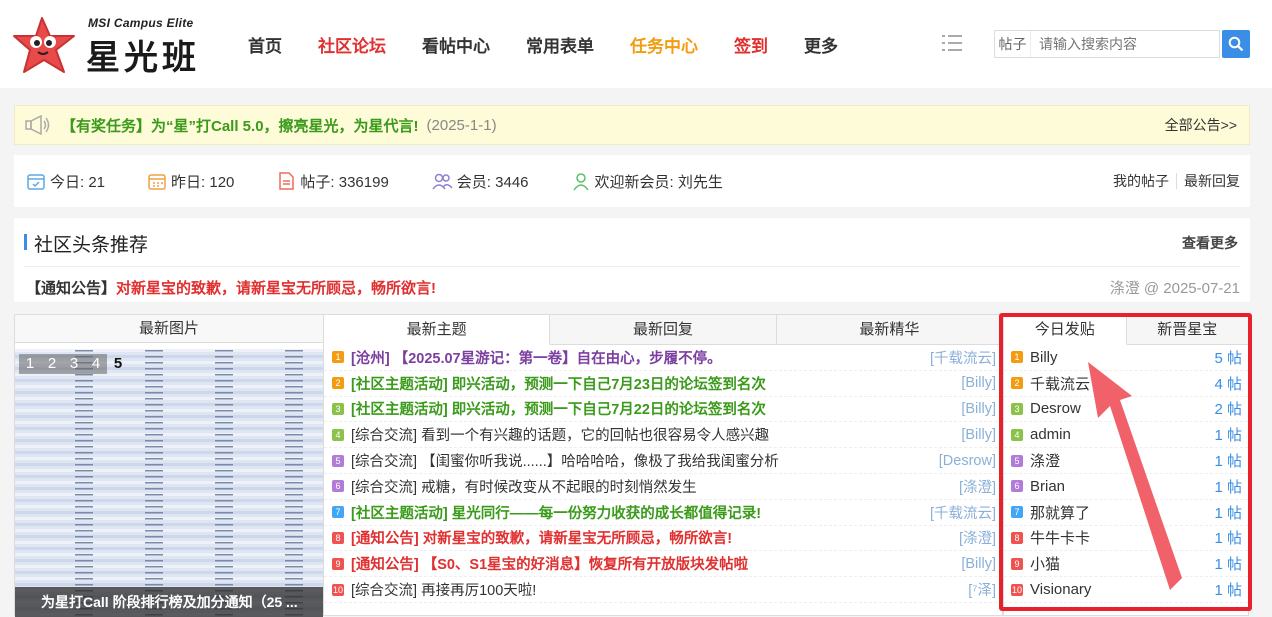  I want to click on user-icon, so click(580, 182).